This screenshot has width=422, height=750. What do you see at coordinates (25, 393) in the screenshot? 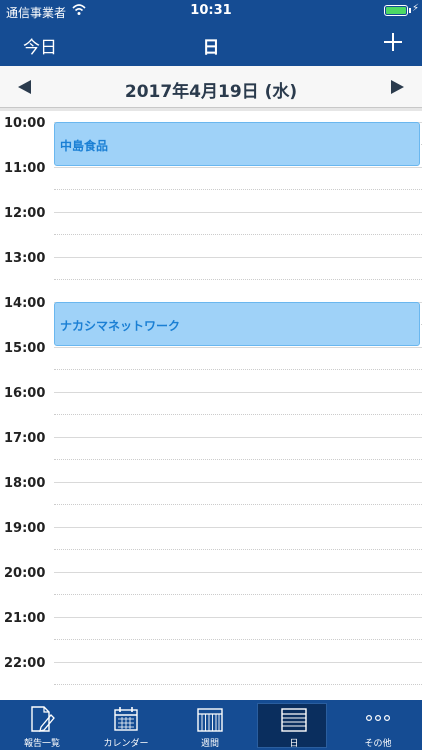
I see `hour-label: 16:00` at bounding box center [25, 393].